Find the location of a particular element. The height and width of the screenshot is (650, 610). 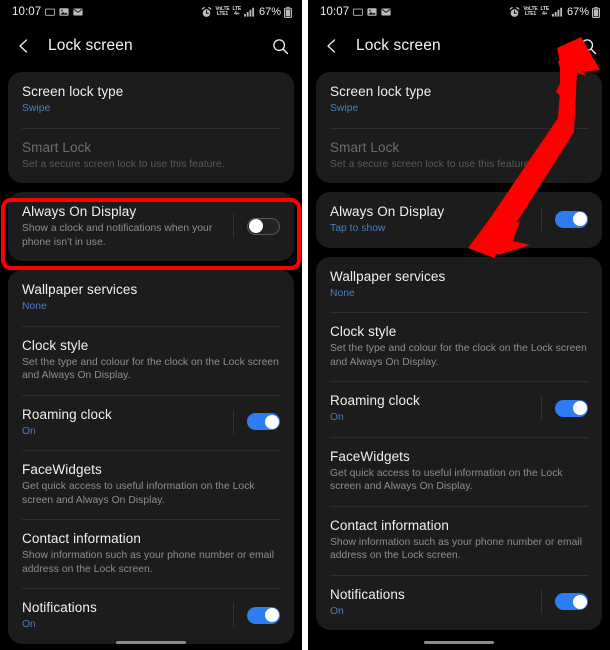

setting-texts: Wallpaper services None is located at coordinates (151, 297).